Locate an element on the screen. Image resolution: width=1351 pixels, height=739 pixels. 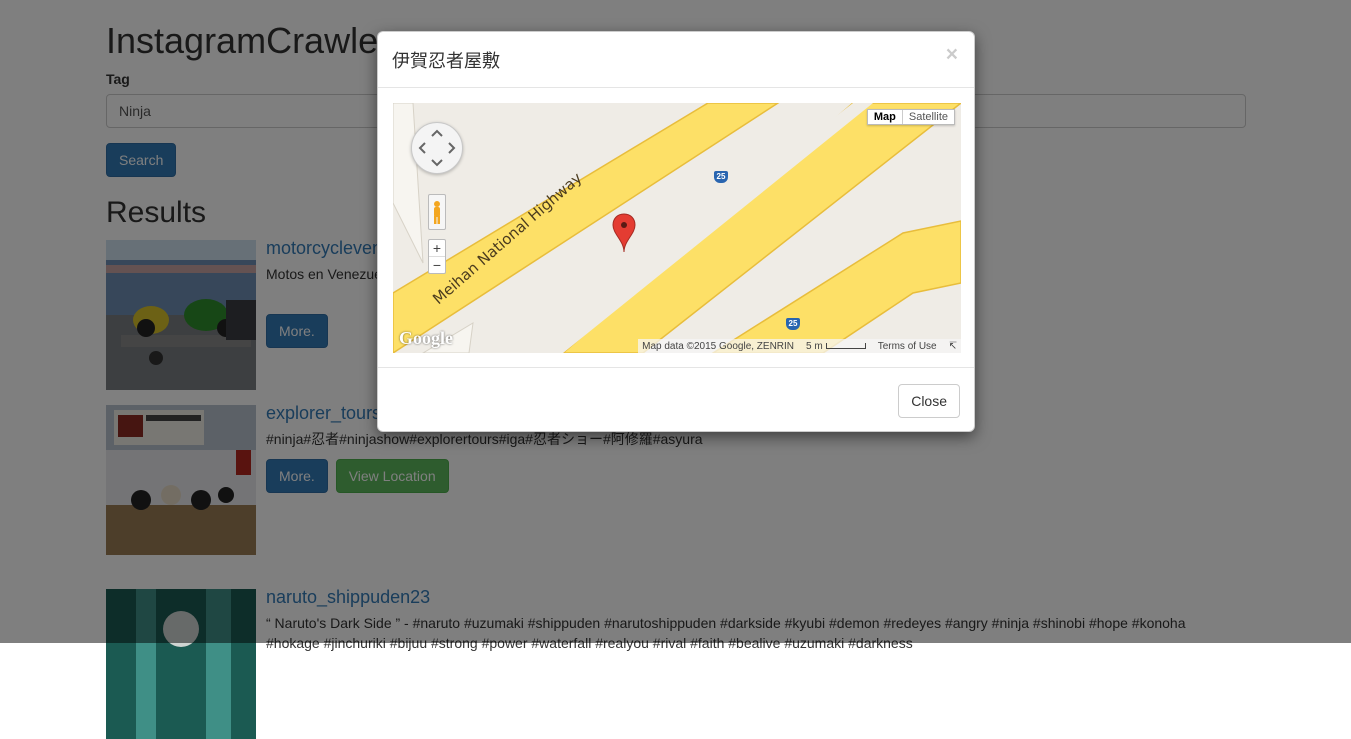
map-type-control: Map Satellite is located at coordinates (910, 117).